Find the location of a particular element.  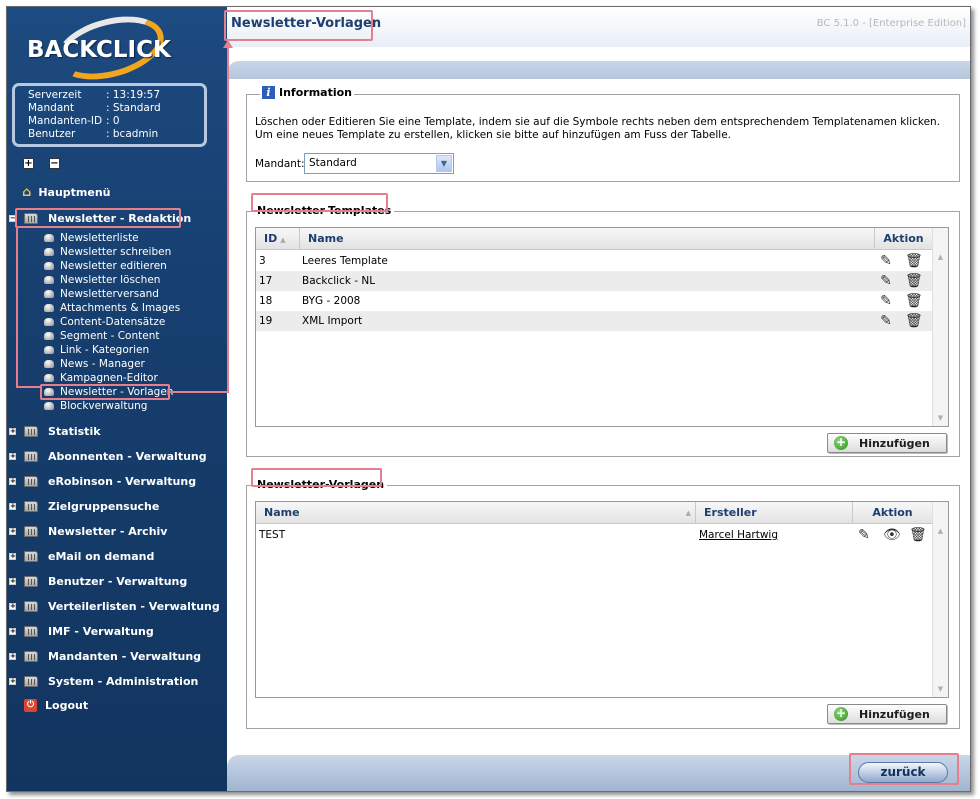

sidebar-section: + eRobinson - Verwaltung is located at coordinates (101, 481).